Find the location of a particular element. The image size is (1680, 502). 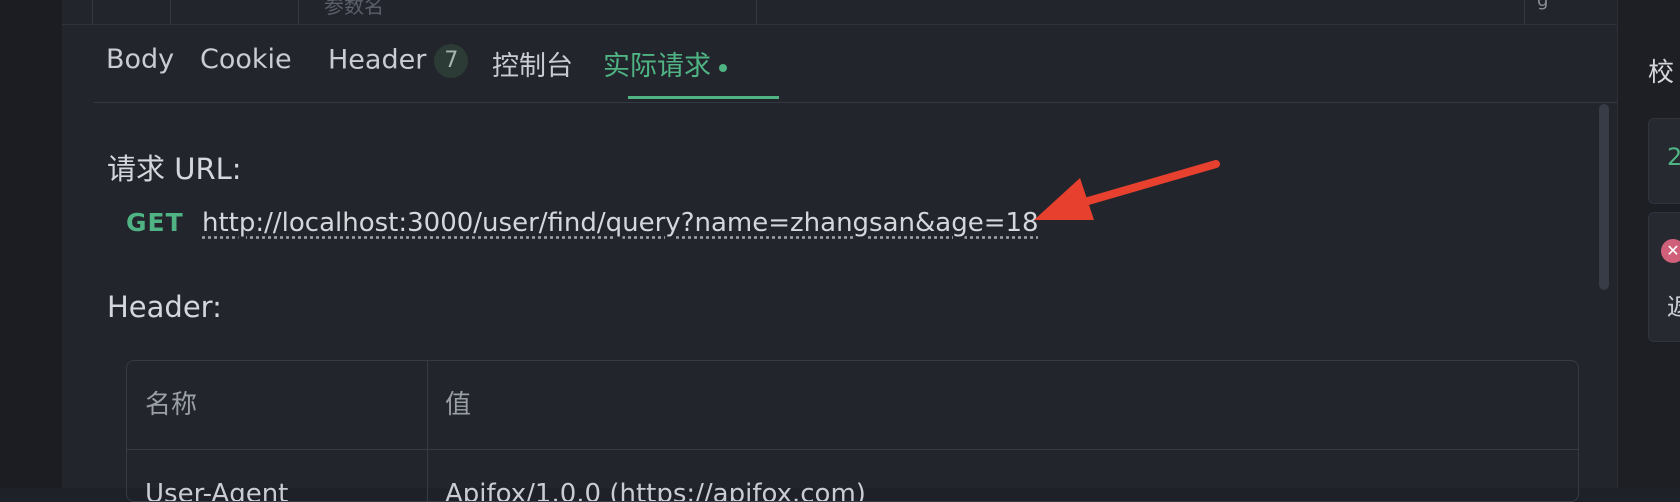

header-row-value: Apifox/1.0.0 (https://apifox.com) is located at coordinates (655, 490).